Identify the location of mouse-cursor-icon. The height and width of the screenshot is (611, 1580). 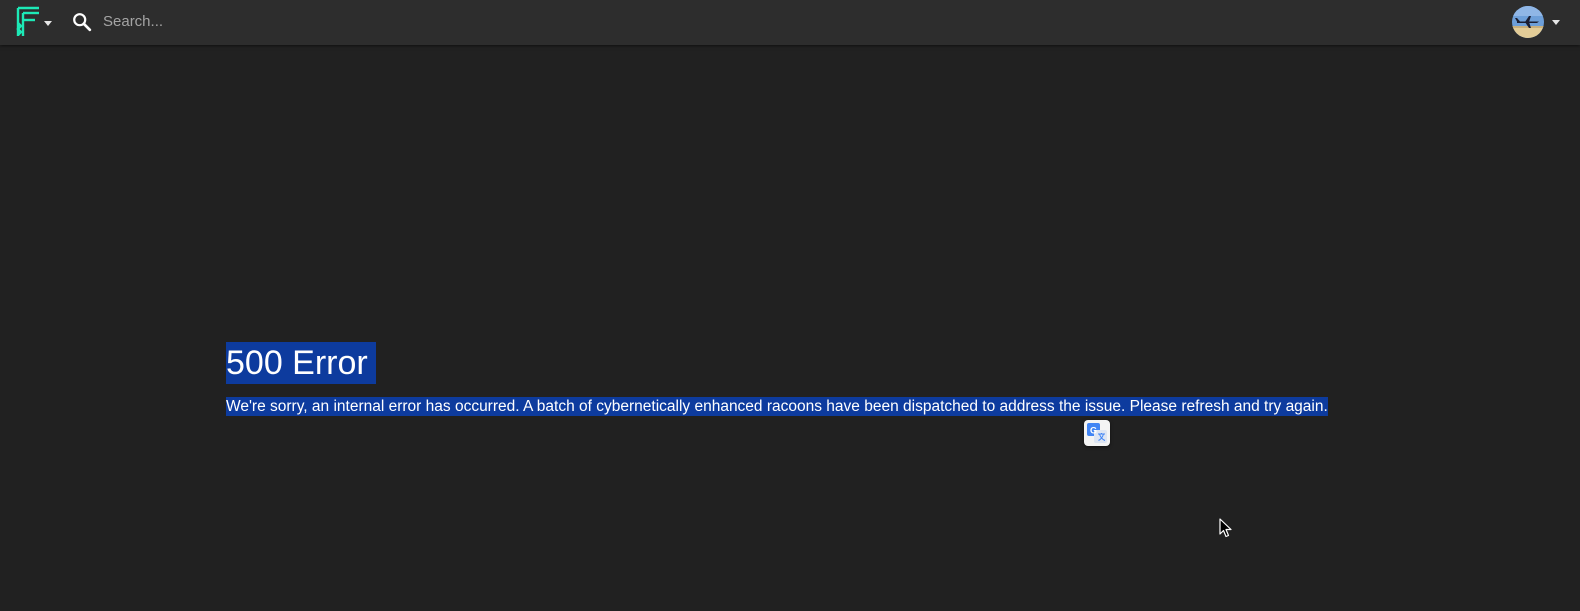
(1225, 528).